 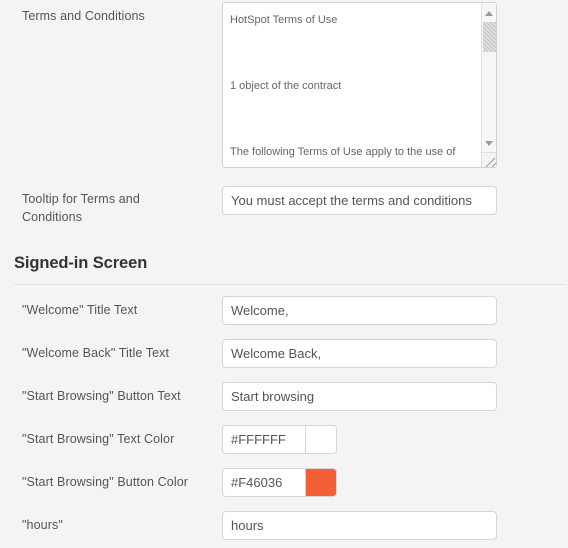 I want to click on welcome-back-title-text-label: "Welcome Back" Title Text, so click(x=96, y=353).